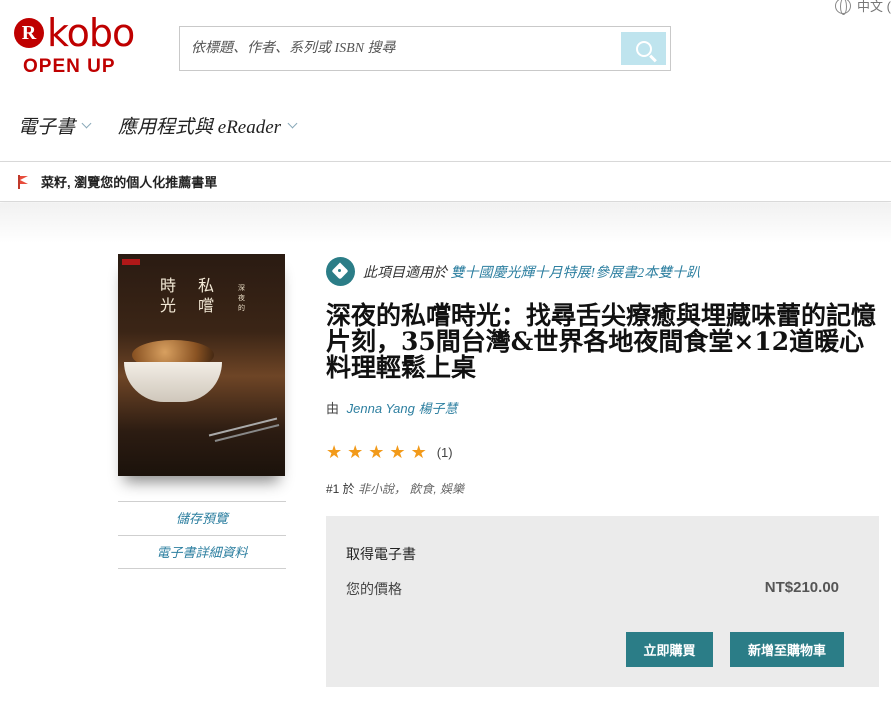 This screenshot has width=891, height=703. I want to click on rating-stars: ★ ★ ★ ★ ★ (1), so click(389, 452).